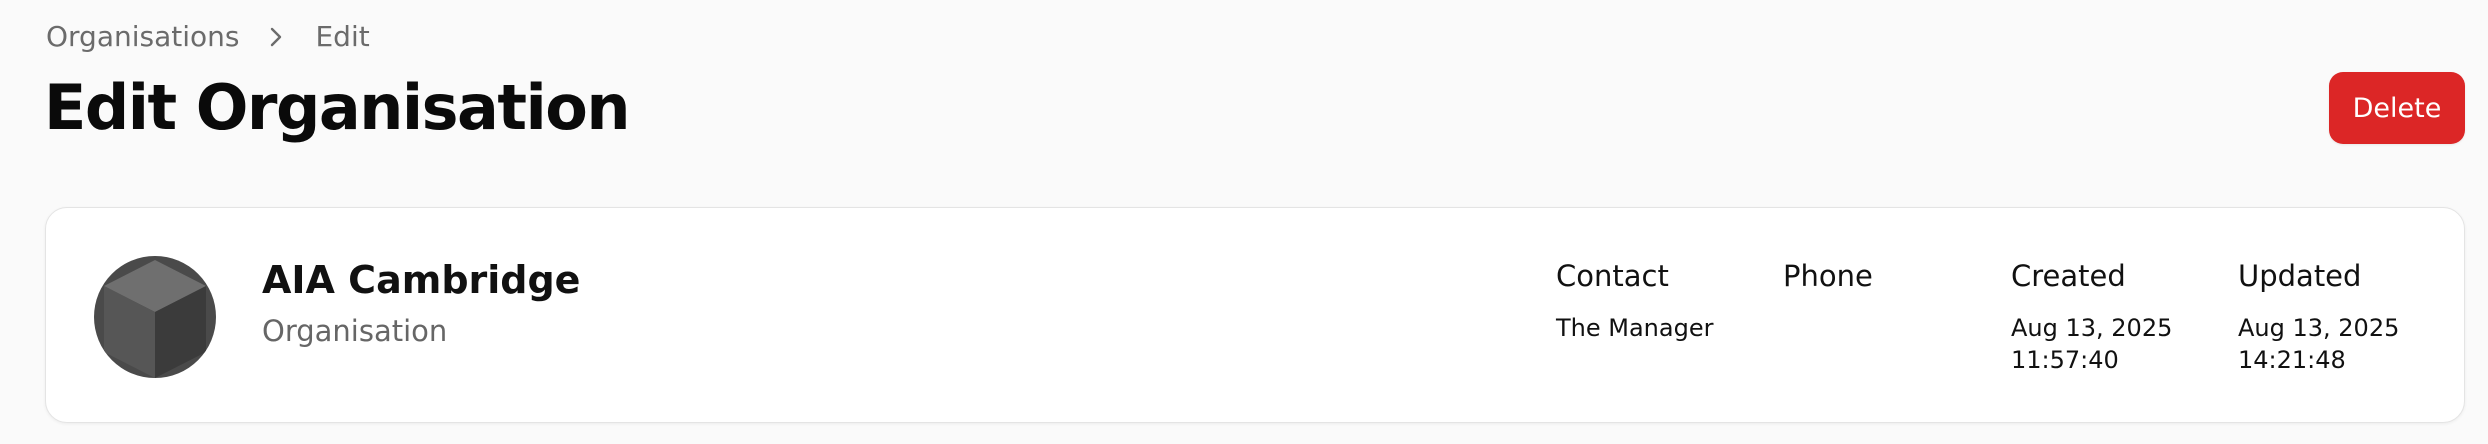  What do you see at coordinates (2068, 276) in the screenshot?
I see `created-label: Created` at bounding box center [2068, 276].